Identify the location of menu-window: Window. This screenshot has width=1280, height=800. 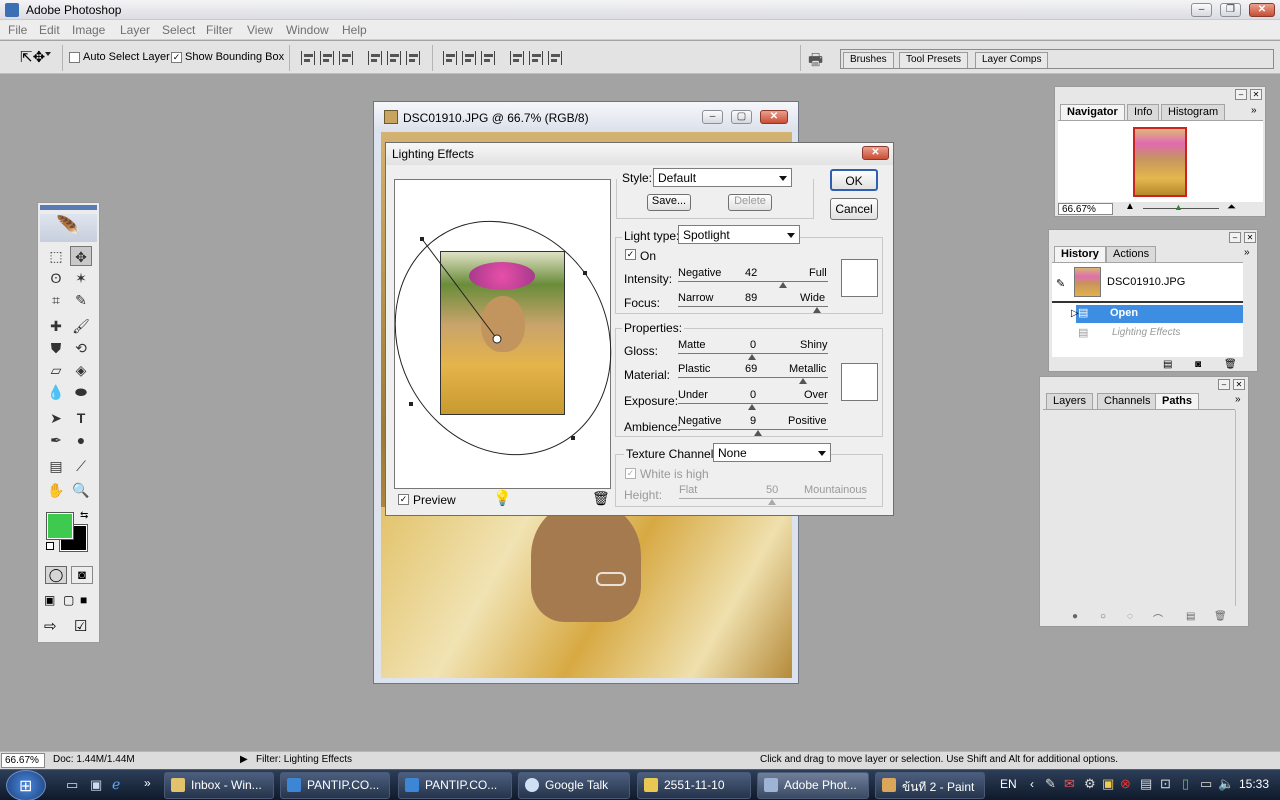
(307, 30).